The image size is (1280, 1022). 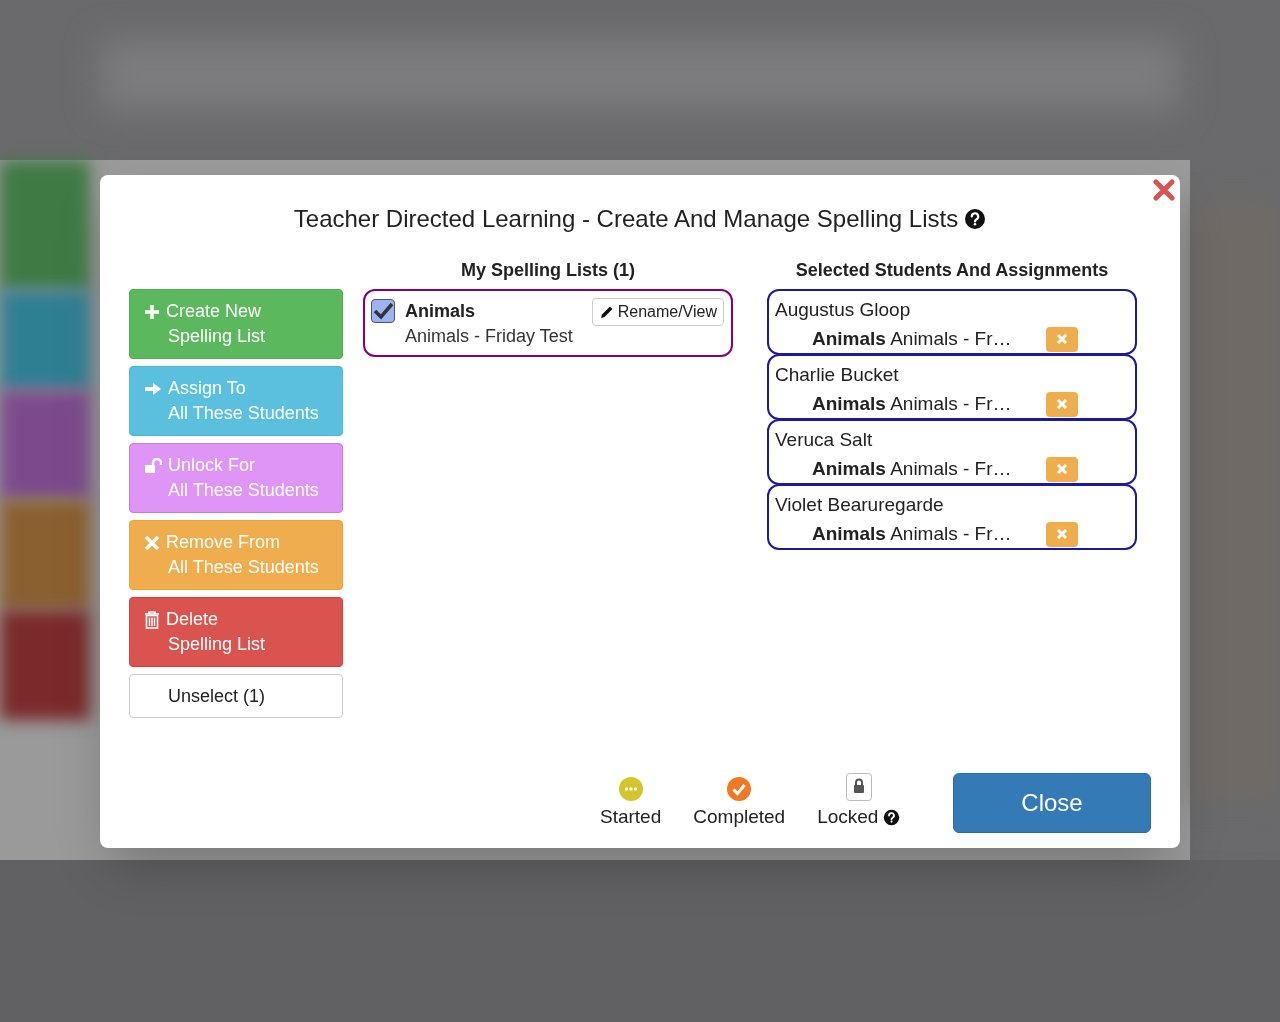 What do you see at coordinates (657, 312) in the screenshot?
I see `rename-button: Rename/View` at bounding box center [657, 312].